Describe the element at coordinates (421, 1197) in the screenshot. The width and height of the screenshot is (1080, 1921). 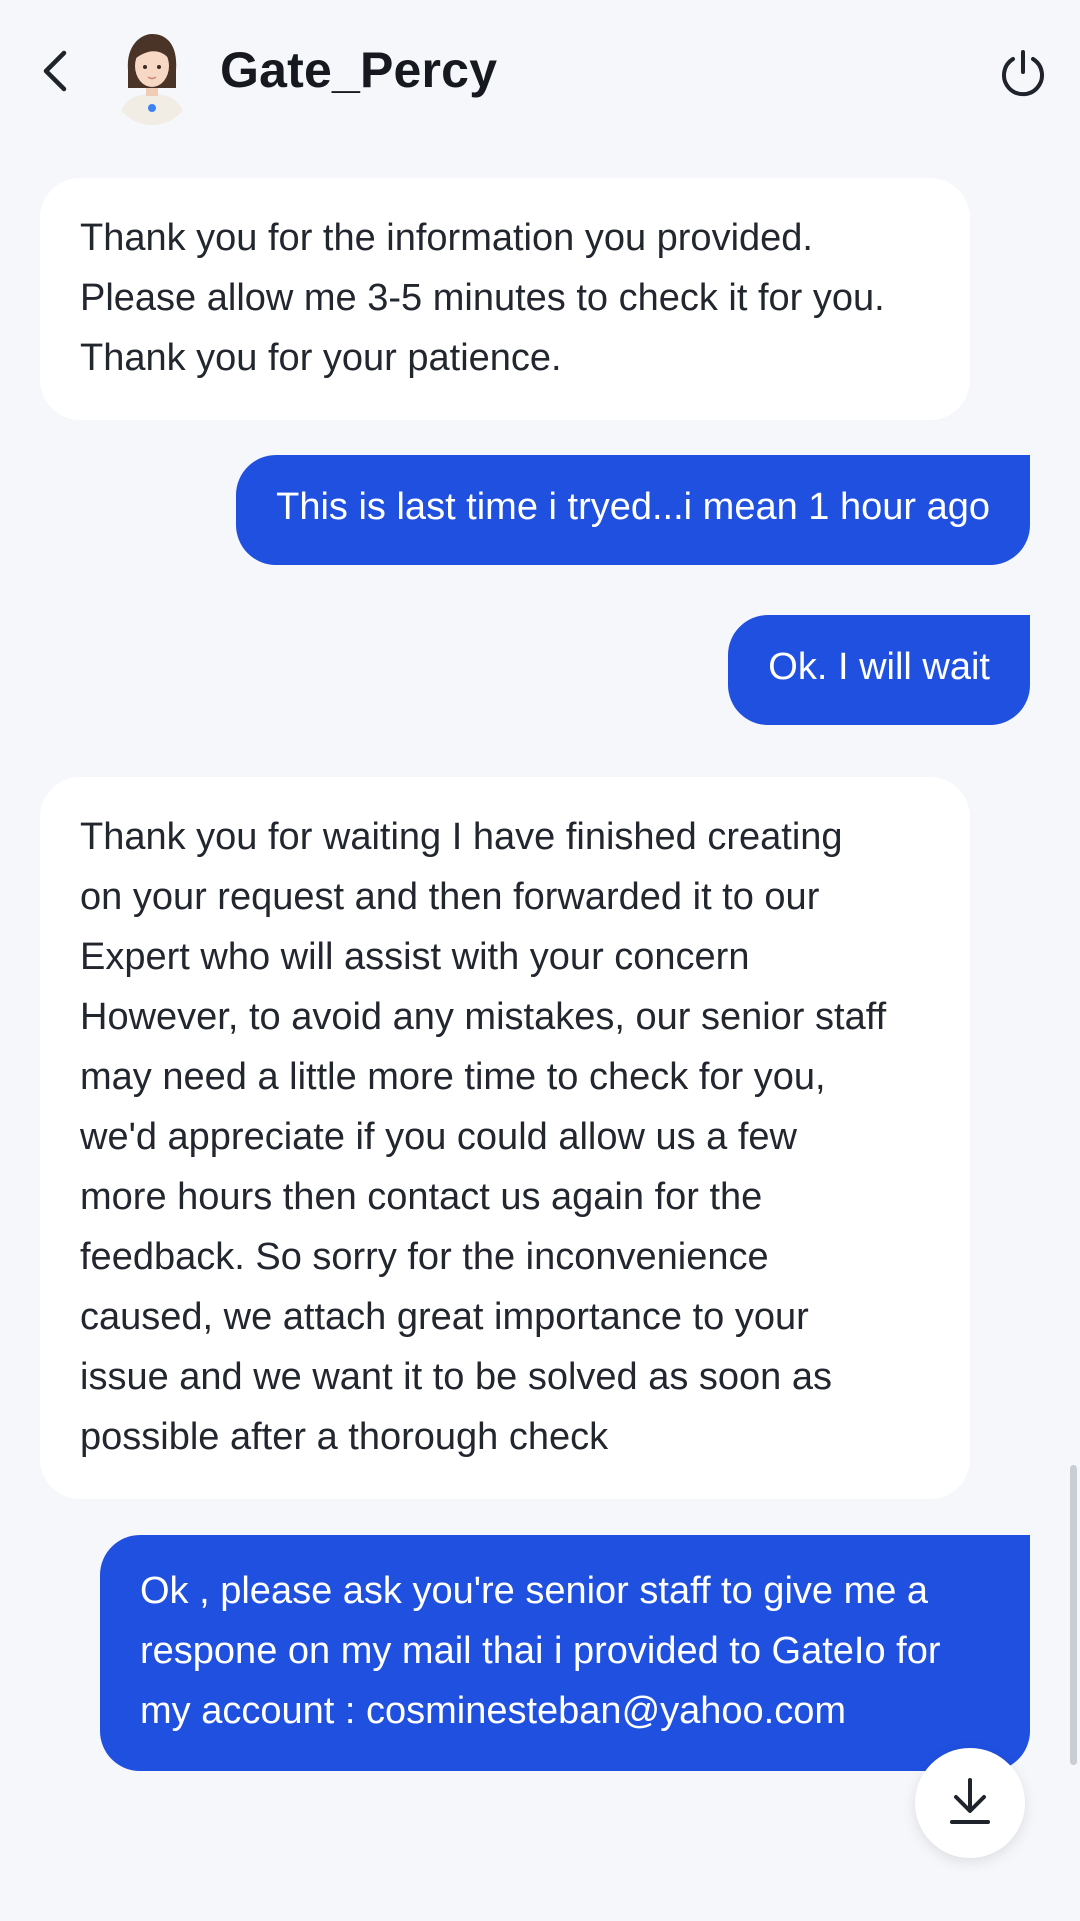
I see `message-line: more hours then contact us again for the` at that location.